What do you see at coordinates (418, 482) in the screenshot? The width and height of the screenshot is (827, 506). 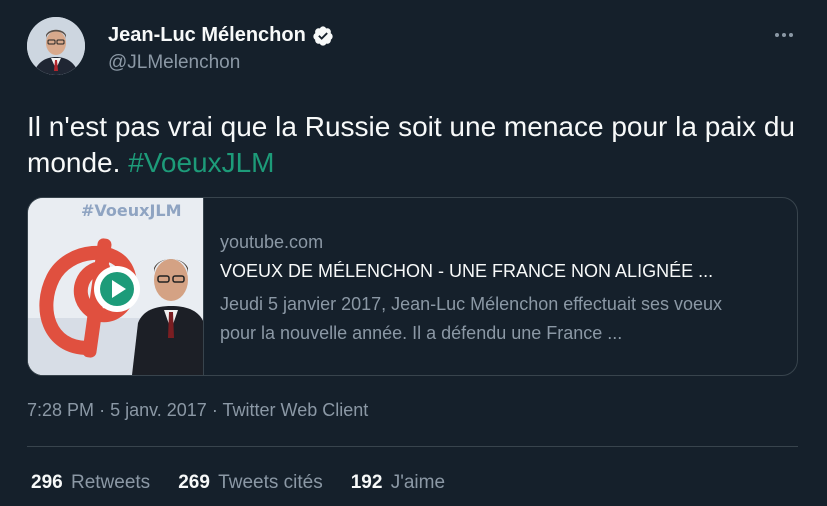 I see `likes-label: J'aime` at bounding box center [418, 482].